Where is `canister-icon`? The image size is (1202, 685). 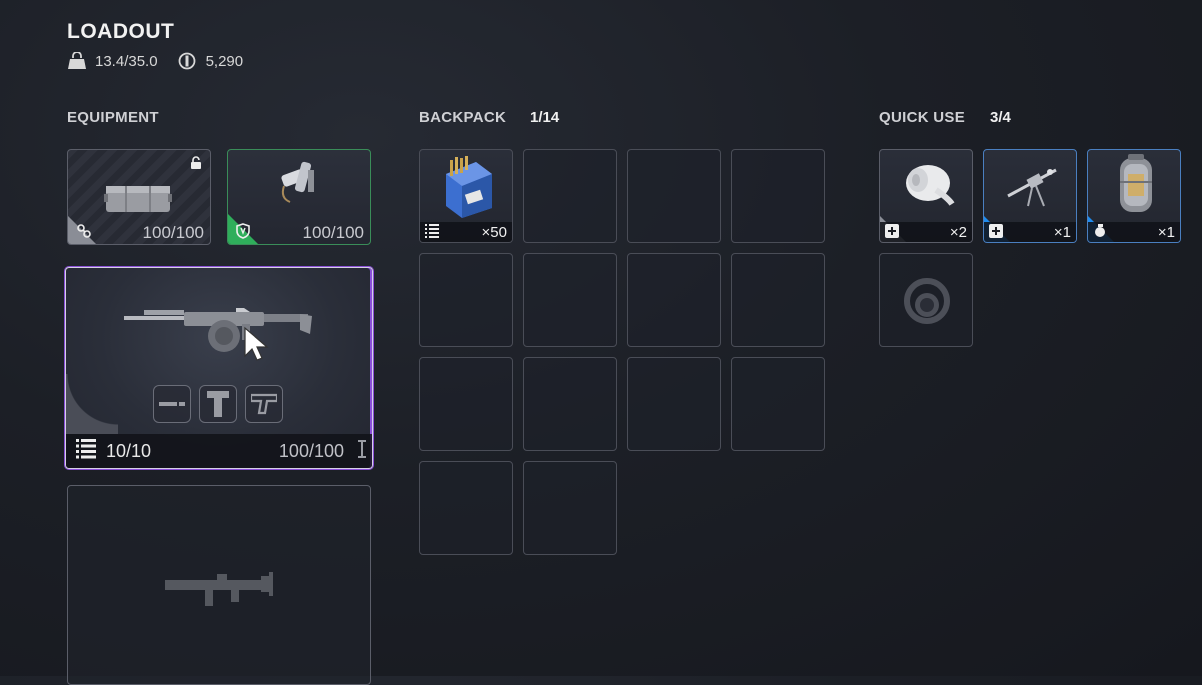 canister-icon is located at coordinates (1136, 187).